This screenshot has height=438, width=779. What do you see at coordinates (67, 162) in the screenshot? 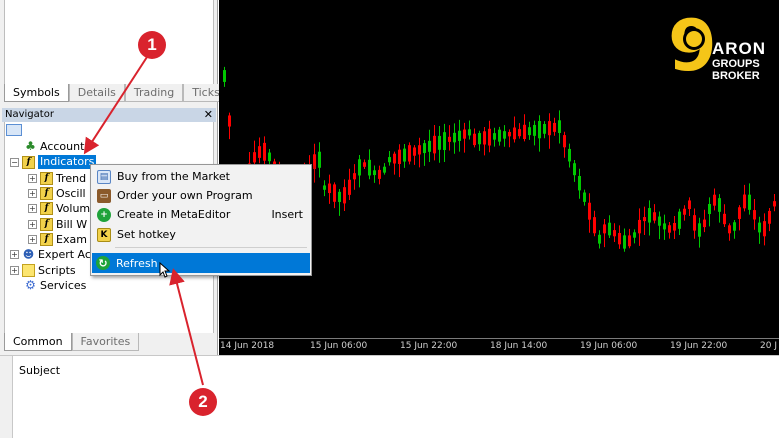
I see `tree-item-label: Indicators` at bounding box center [67, 162].